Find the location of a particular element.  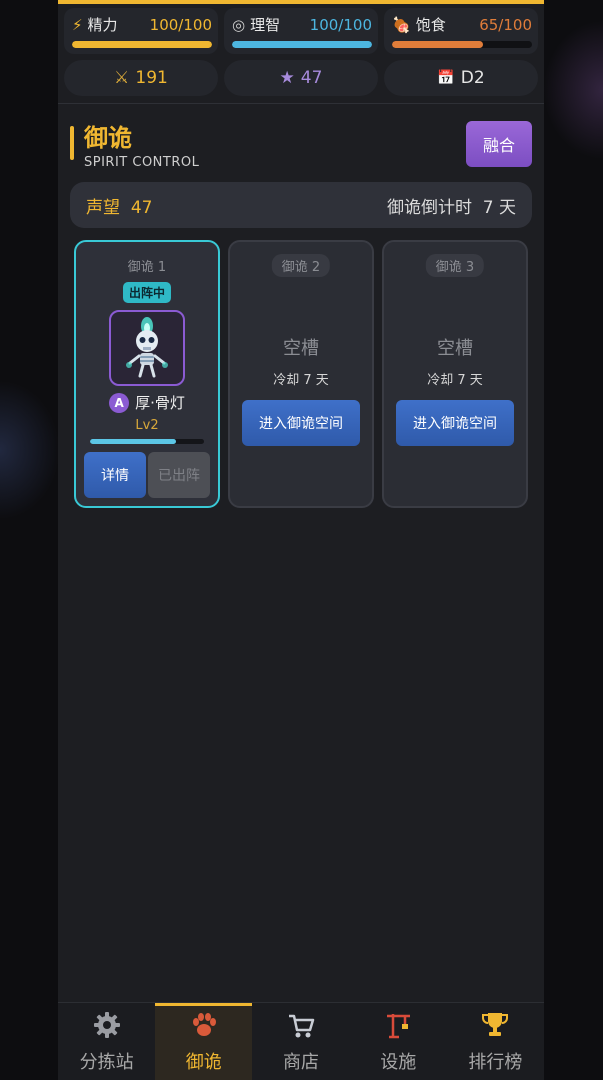

nav-label: 分拣站 is located at coordinates (106, 1062).